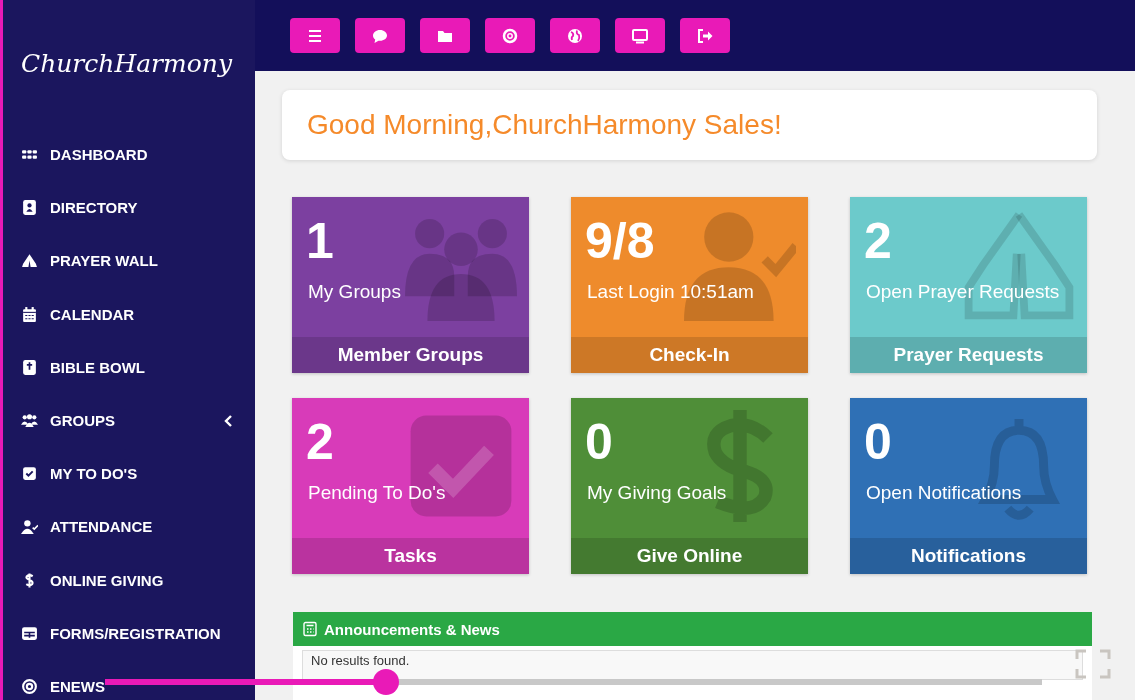 This screenshot has width=1135, height=700. I want to click on stat-value: 1, so click(319, 240).